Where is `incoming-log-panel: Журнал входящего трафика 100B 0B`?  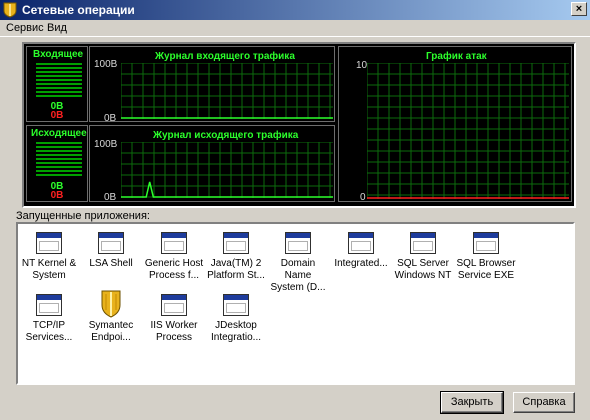
incoming-log-panel: Журнал входящего трафика 100B 0B is located at coordinates (212, 85).